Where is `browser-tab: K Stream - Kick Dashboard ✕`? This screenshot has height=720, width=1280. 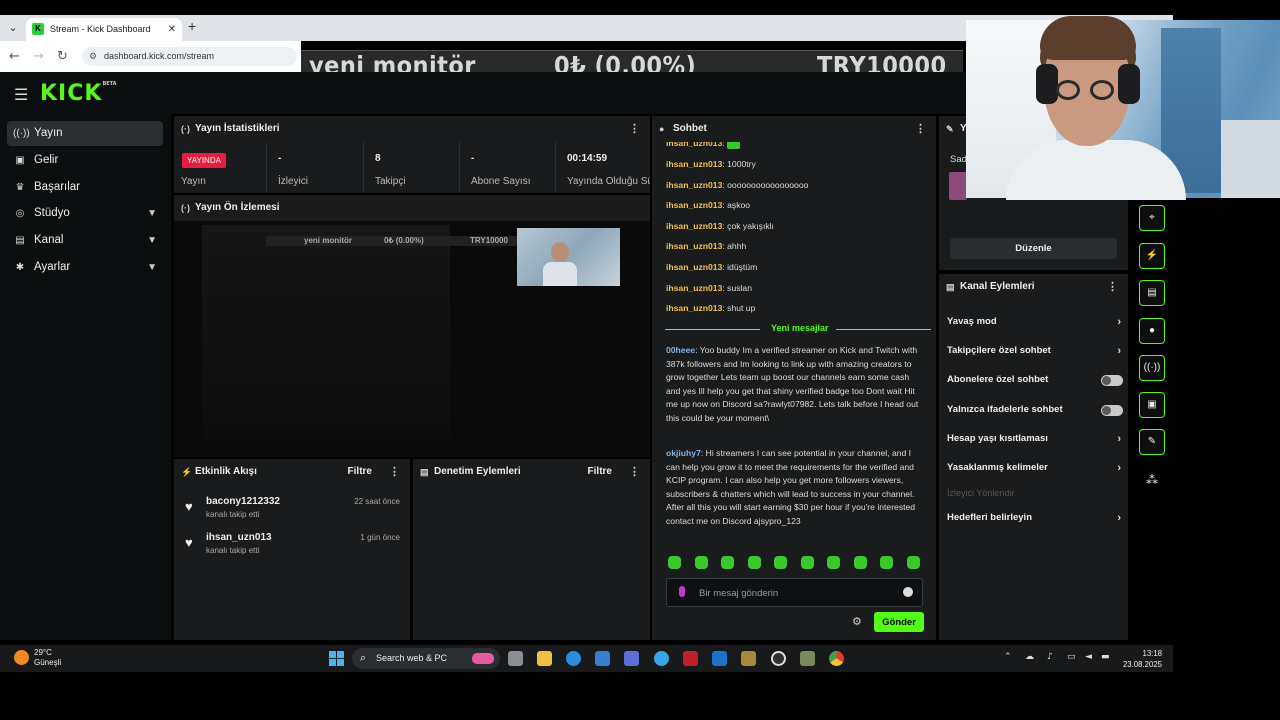
browser-tab: K Stream - Kick Dashboard ✕ is located at coordinates (104, 29).